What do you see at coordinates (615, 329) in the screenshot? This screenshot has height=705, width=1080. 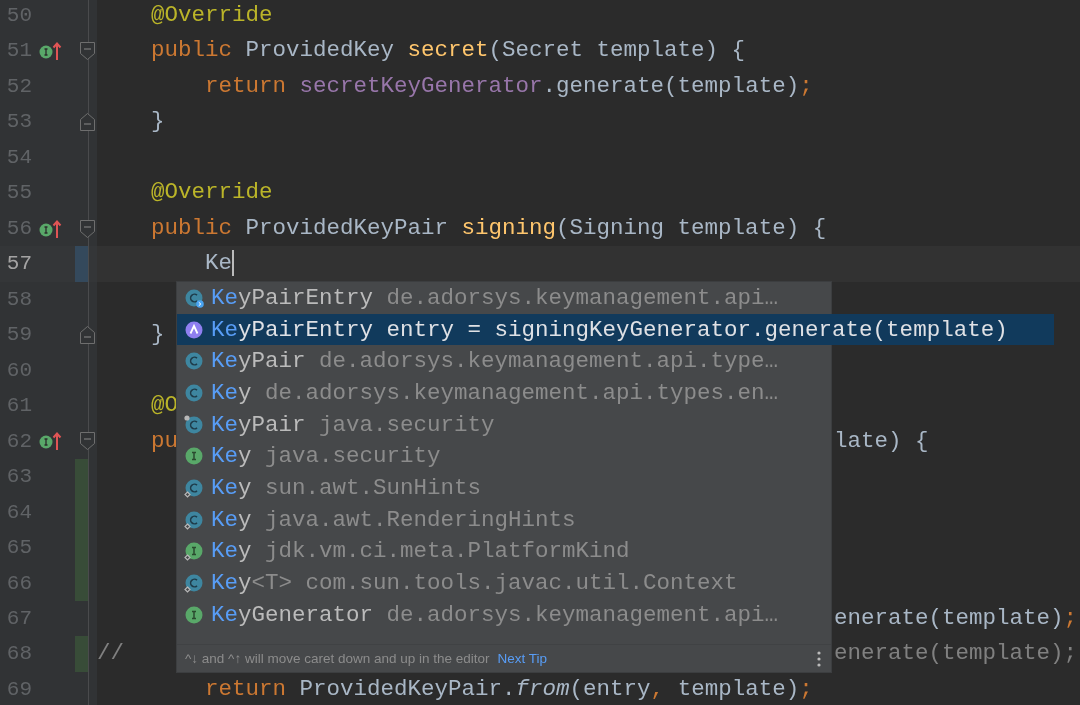 I see `completion-item: KeyPairEntry entry = signingKeyGenerator.generate(template)` at bounding box center [615, 329].